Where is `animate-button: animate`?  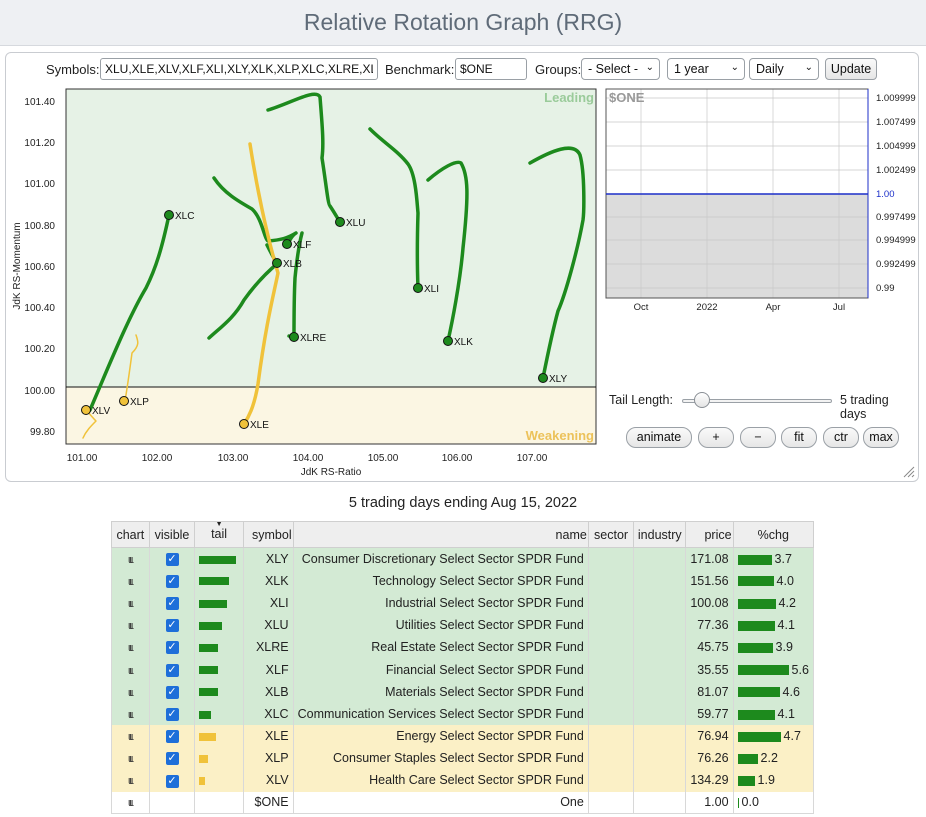 animate-button: animate is located at coordinates (659, 437).